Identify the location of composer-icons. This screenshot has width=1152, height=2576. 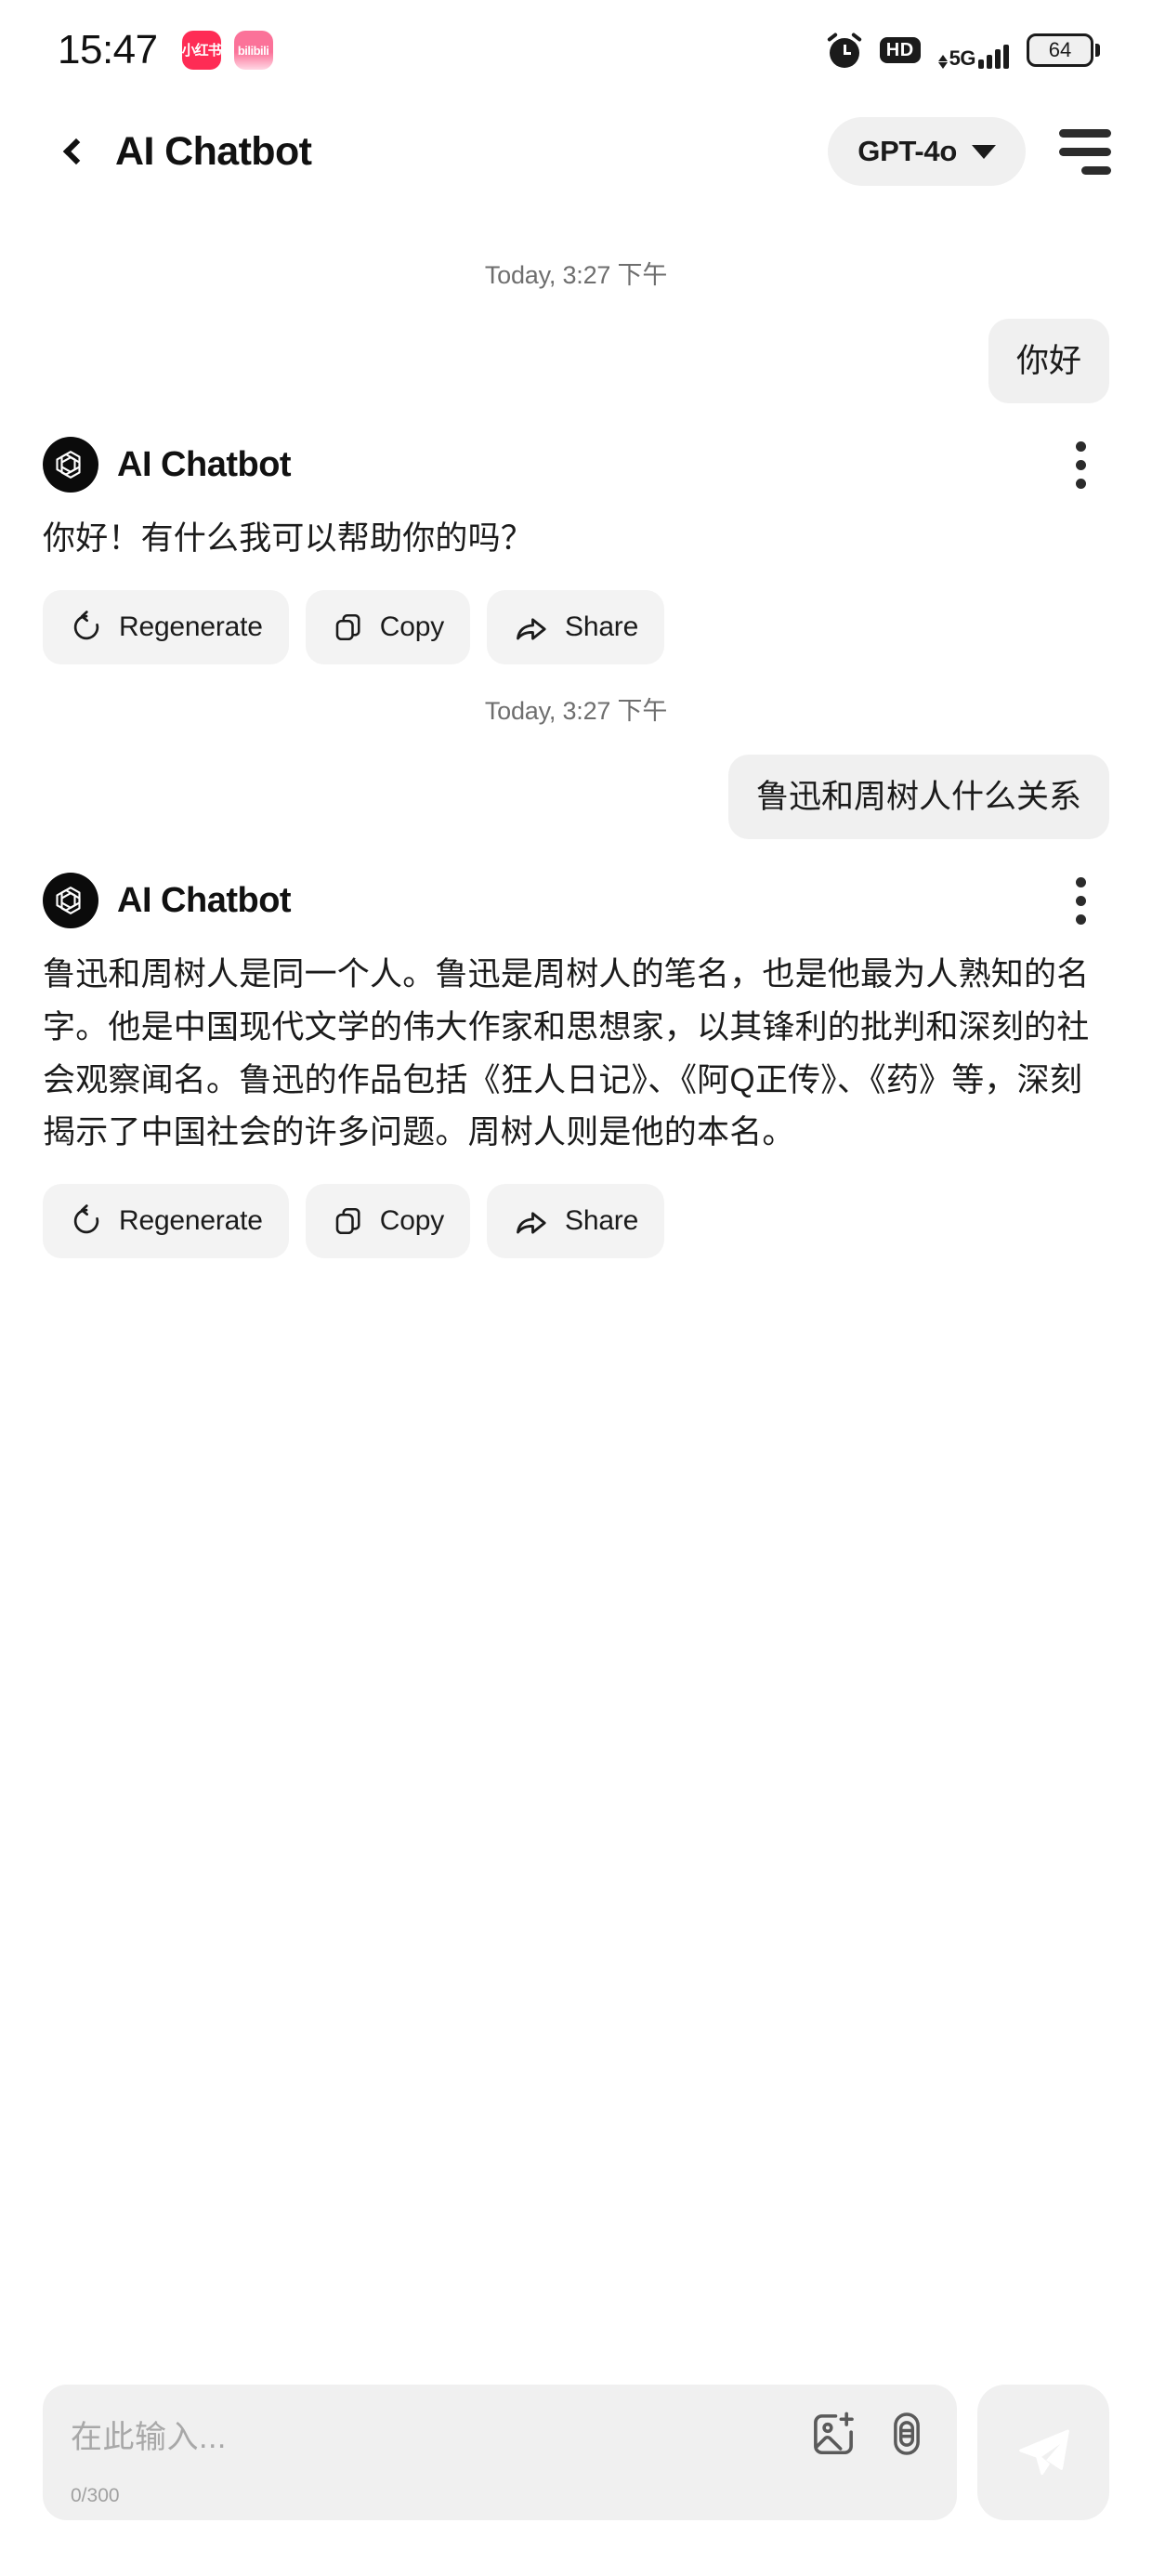
(869, 2434).